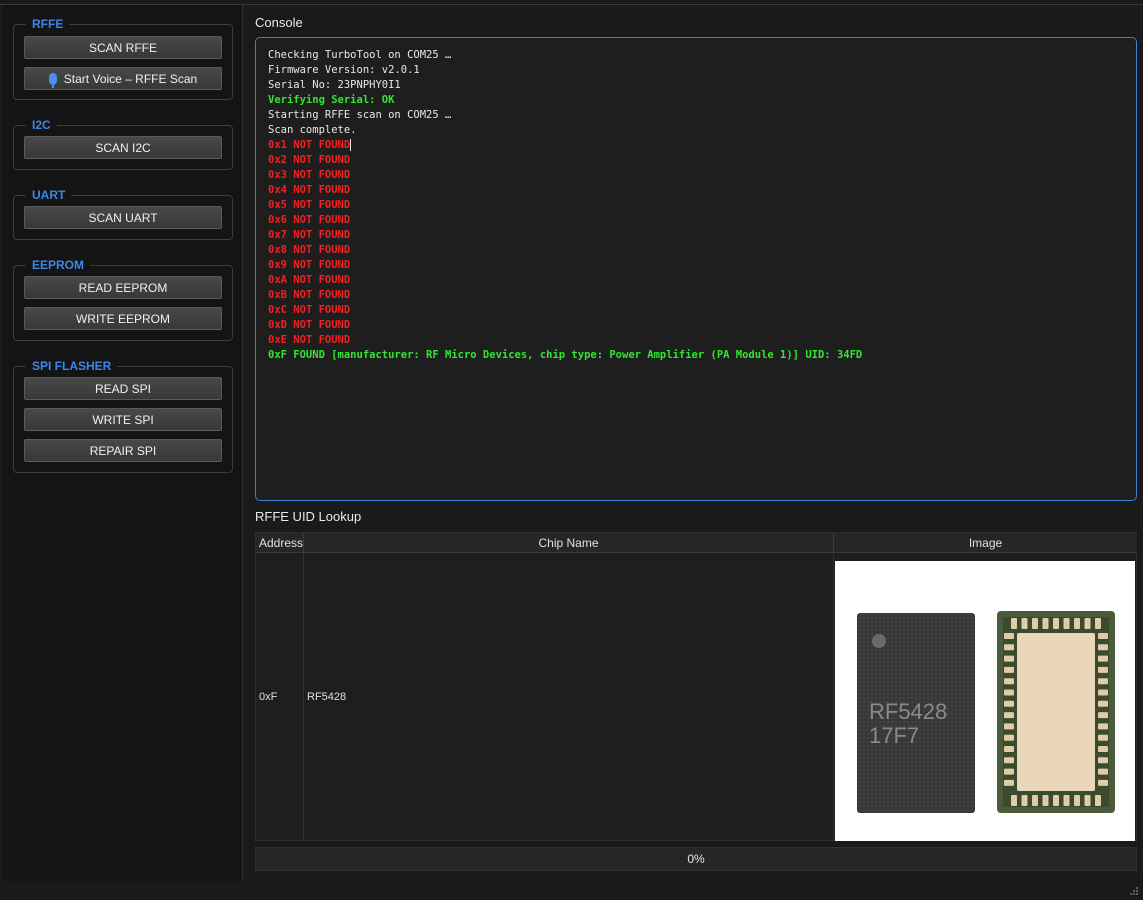 This screenshot has height=900, width=1143. I want to click on write-eeprom-label: WRITE EEPROM, so click(122, 318).